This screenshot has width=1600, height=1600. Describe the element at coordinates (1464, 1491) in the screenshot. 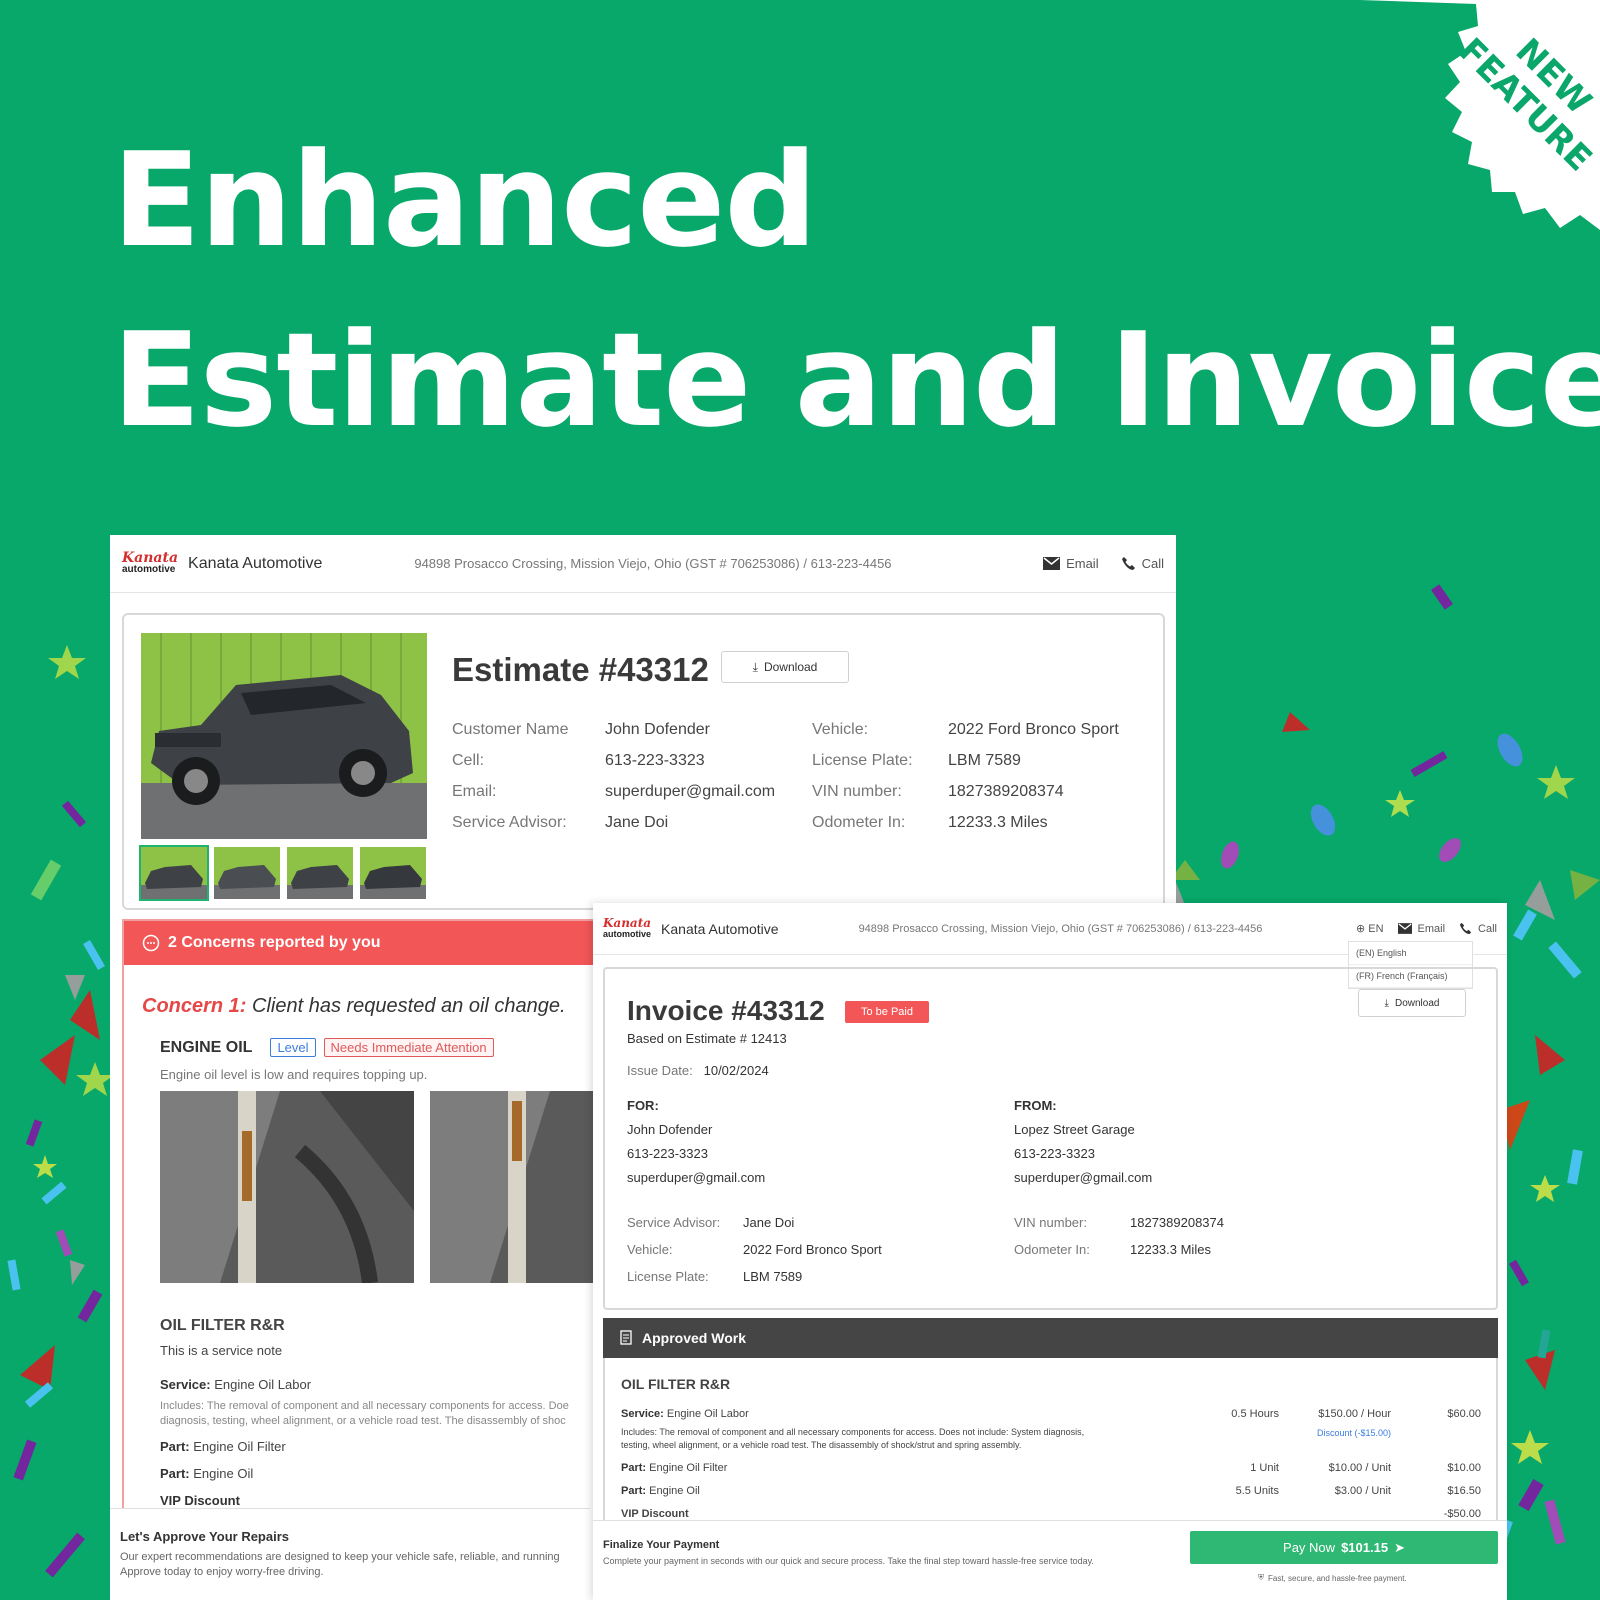

I see `part-total: $16.50` at that location.